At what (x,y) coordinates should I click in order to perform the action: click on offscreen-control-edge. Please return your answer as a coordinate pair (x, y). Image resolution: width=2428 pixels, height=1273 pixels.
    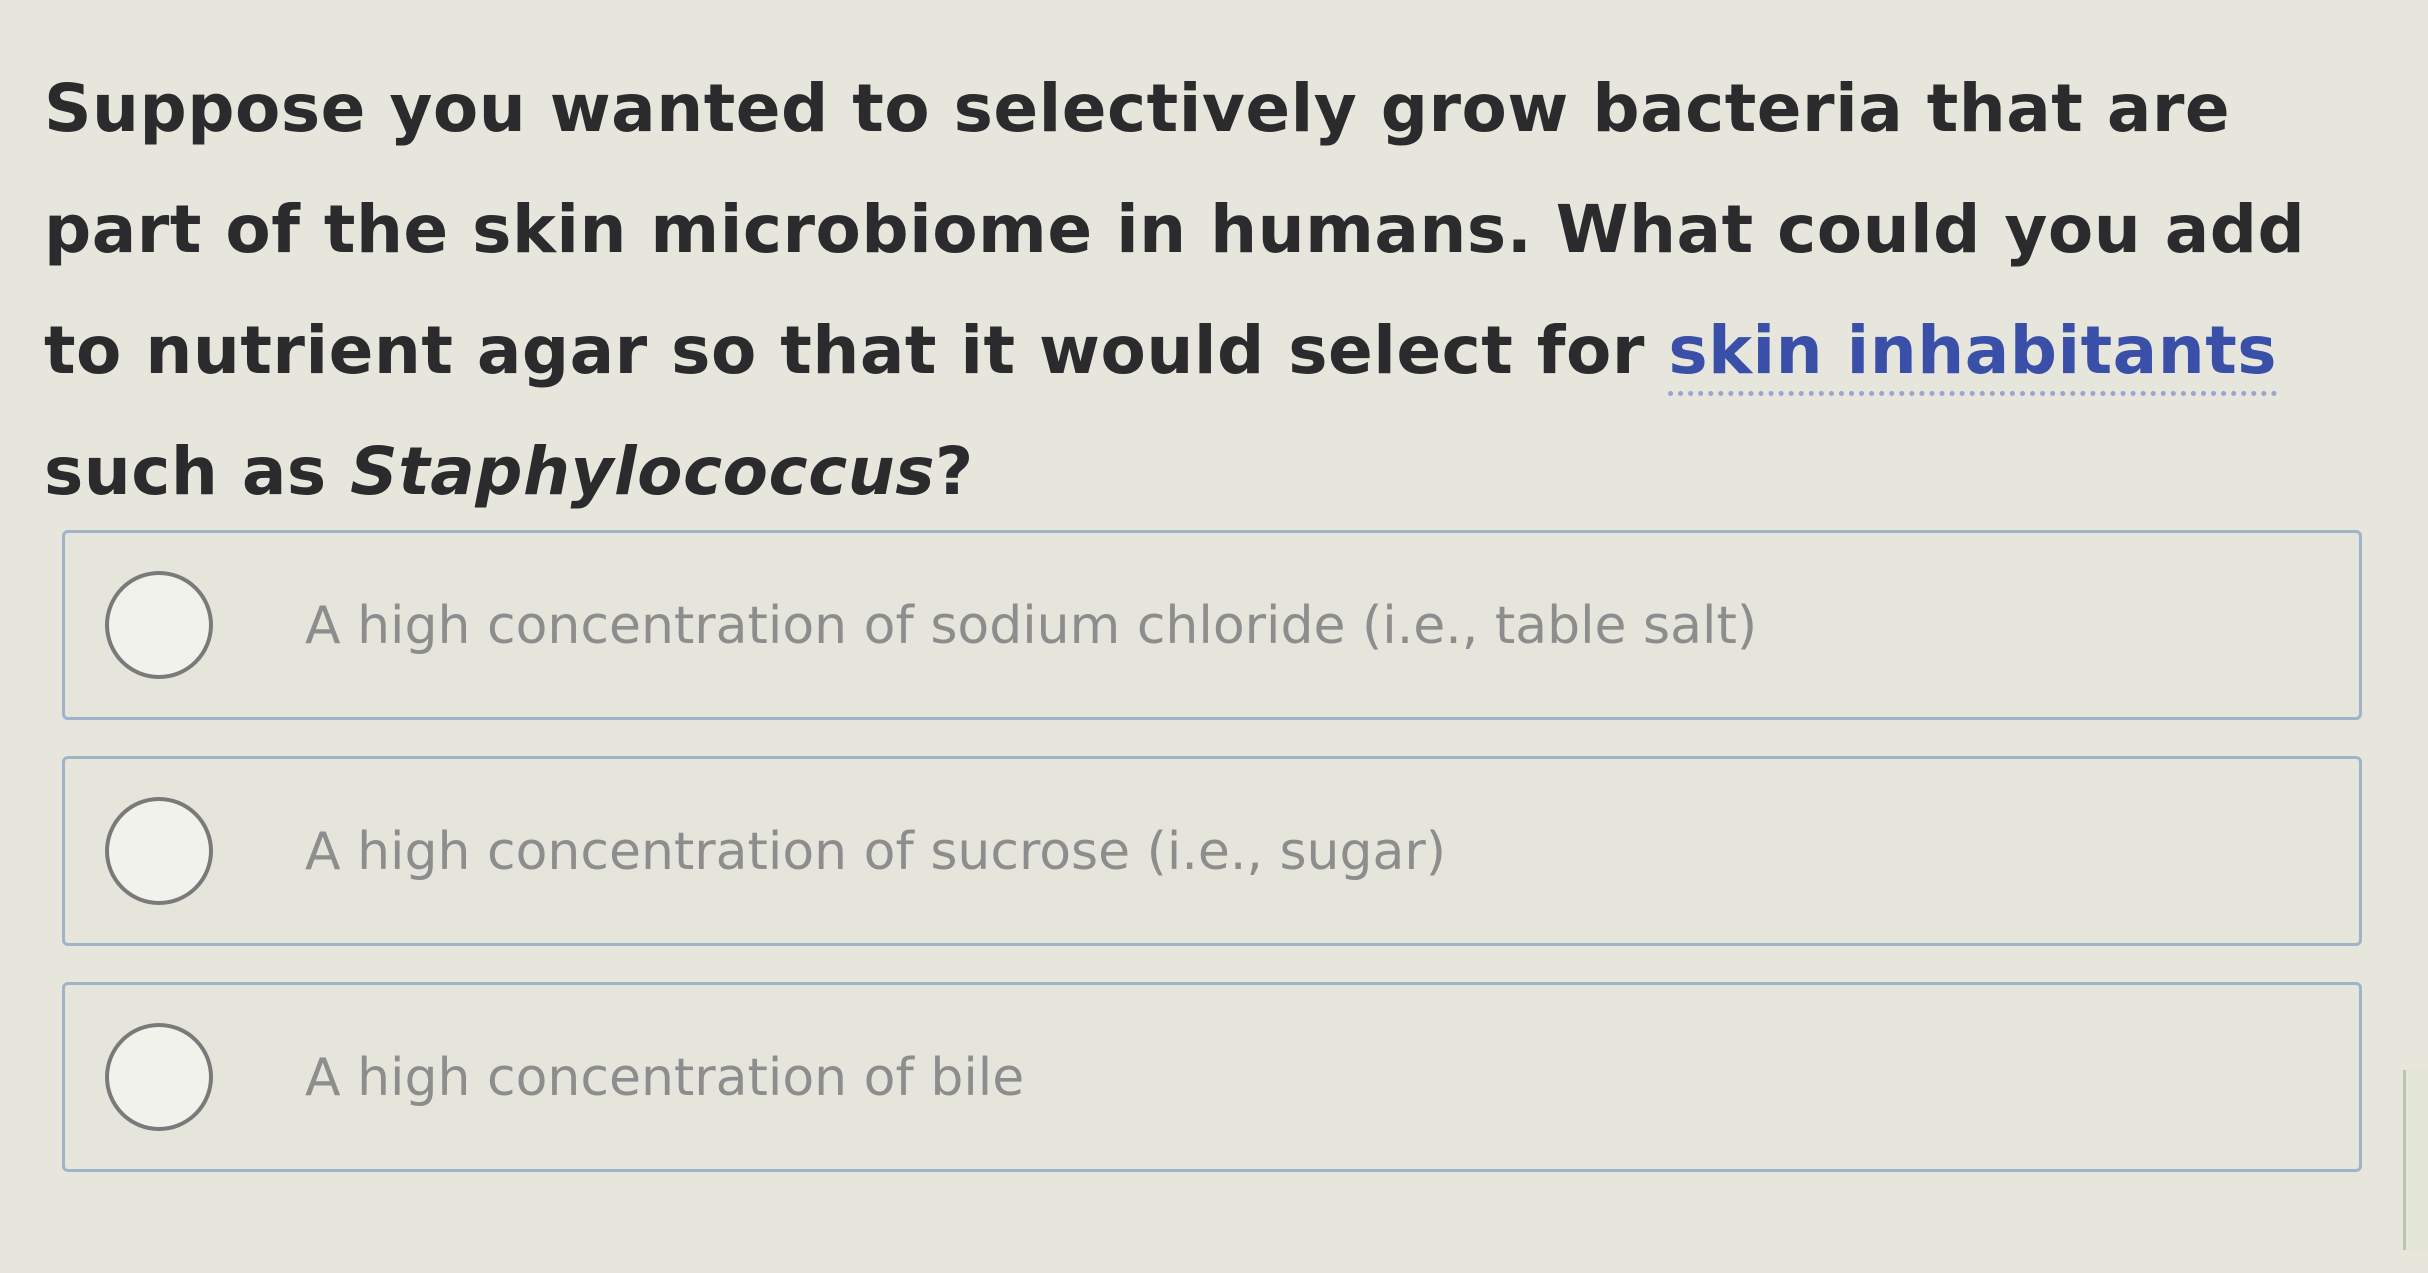
    Looking at the image, I should click on (2415, 1160).